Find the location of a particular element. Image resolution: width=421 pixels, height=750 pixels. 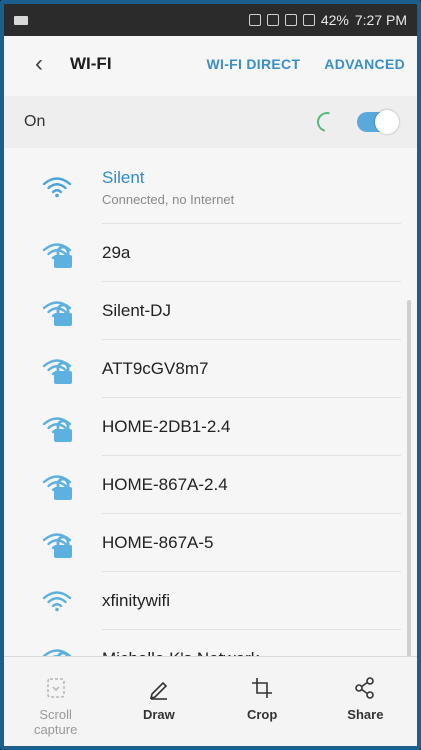

app-header: ‹ WI-FI WI-FI DIRECT ADVANCED is located at coordinates (210, 64).